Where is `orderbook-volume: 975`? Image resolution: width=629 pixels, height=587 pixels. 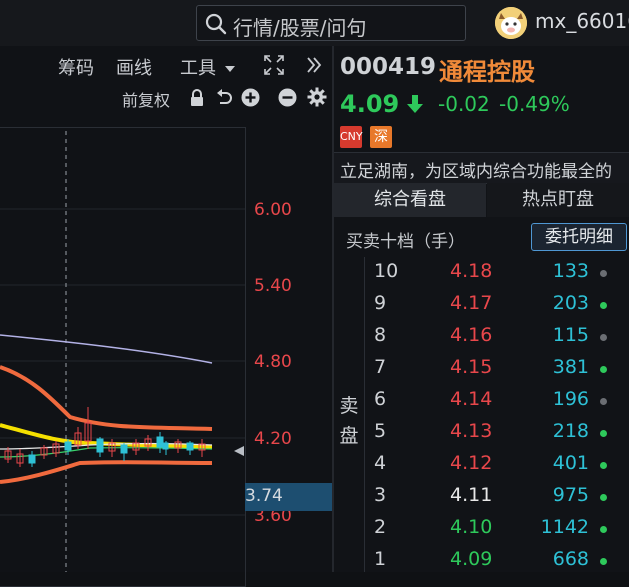 orderbook-volume: 975 is located at coordinates (570, 495).